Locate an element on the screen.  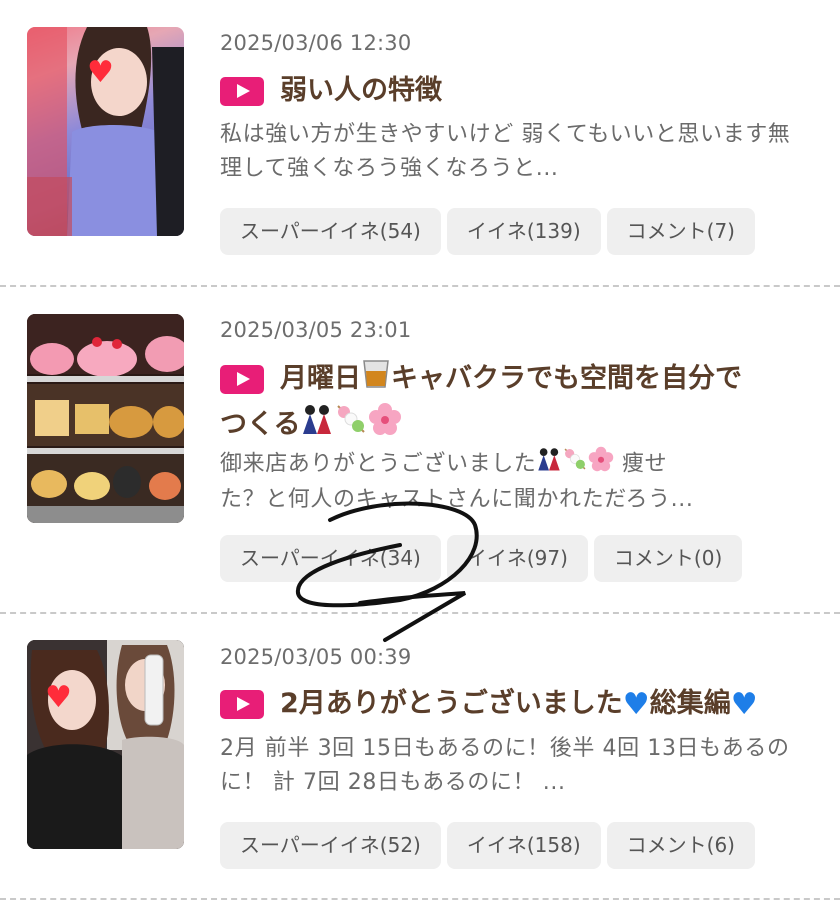
super-like-button: スーパーイイネ(54) is located at coordinates (330, 231).